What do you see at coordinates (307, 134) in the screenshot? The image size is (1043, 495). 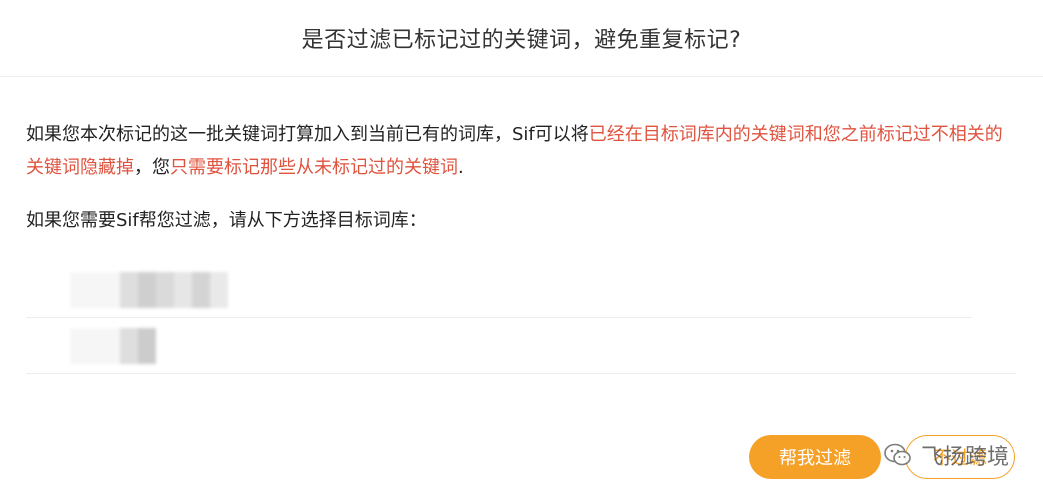 I see `description-text: 如果您本次标记的这一批关键词打算加入到当前已有的词库，Sif可以将` at bounding box center [307, 134].